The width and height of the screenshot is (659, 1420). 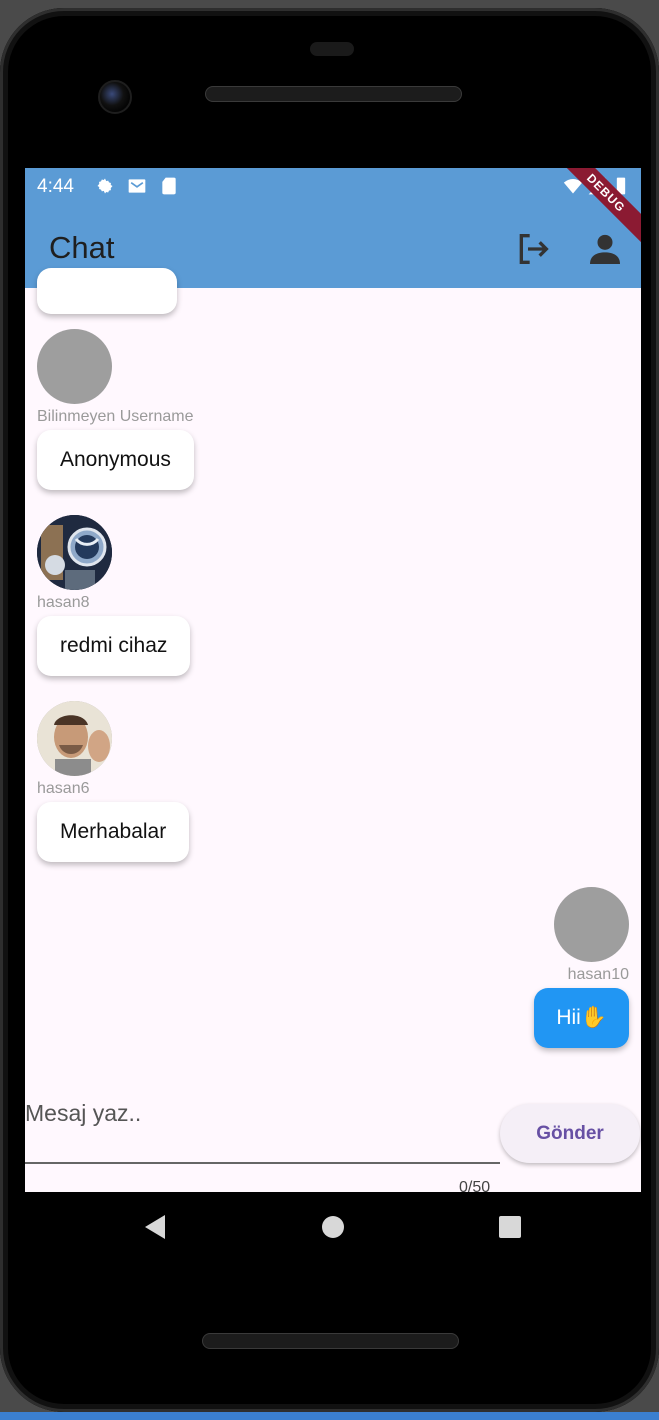 What do you see at coordinates (329, 1416) in the screenshot?
I see `desktop-taskbar-strip` at bounding box center [329, 1416].